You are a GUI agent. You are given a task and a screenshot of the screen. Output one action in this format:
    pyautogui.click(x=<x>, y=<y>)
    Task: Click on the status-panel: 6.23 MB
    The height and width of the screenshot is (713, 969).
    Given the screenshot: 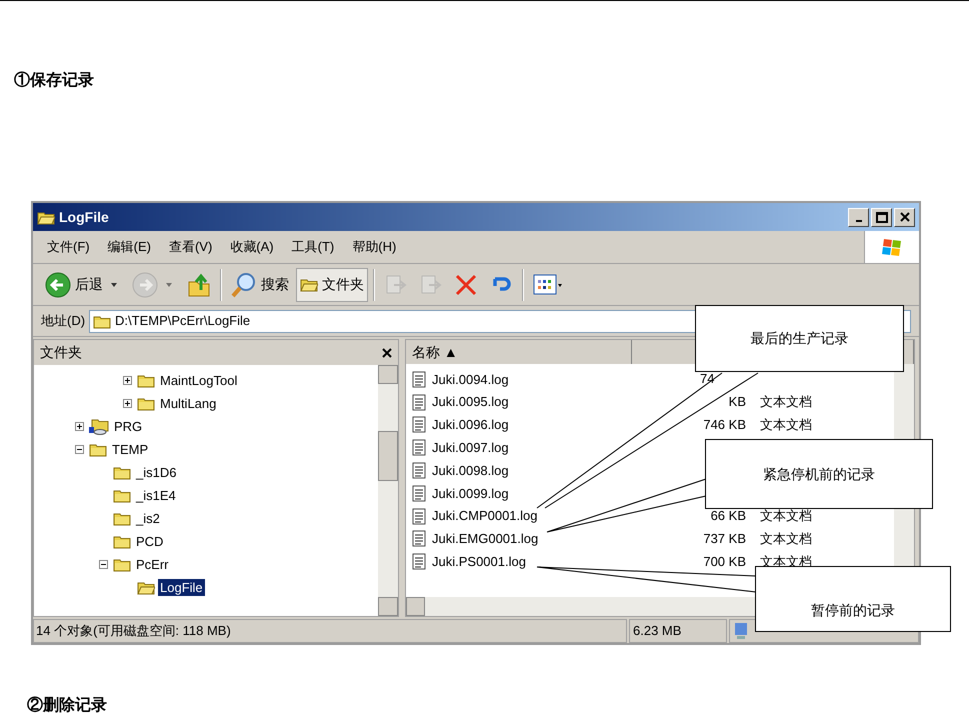 What is the action you would take?
    pyautogui.click(x=678, y=631)
    